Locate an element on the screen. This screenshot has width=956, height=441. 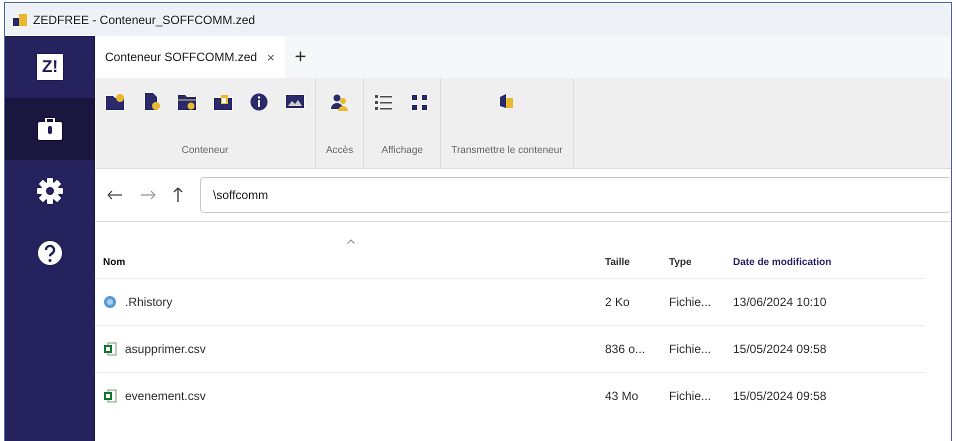
table-cell: 13/06/2024 10:10 is located at coordinates (779, 302).